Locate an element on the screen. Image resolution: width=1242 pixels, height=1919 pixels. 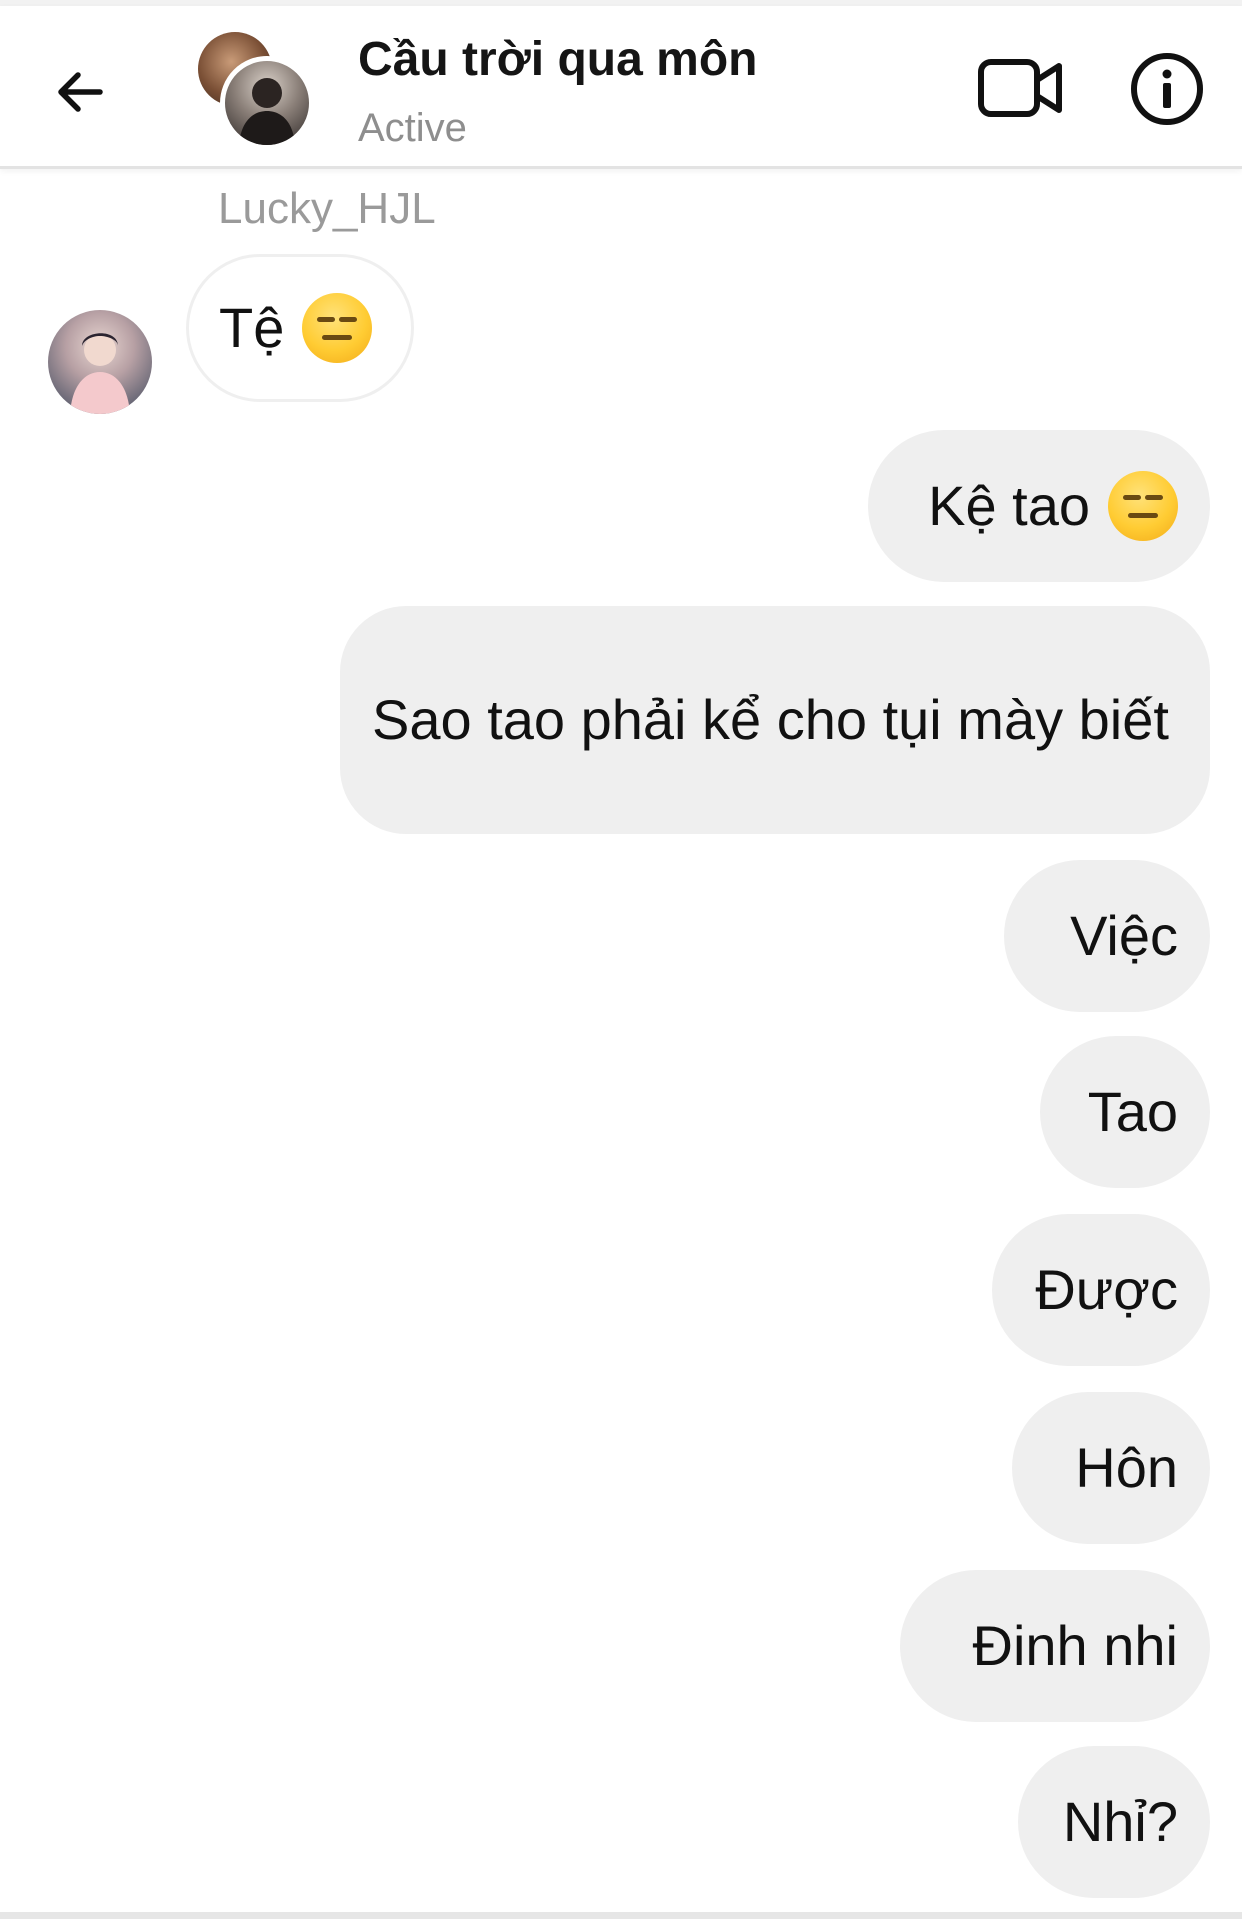
info-icon is located at coordinates (1167, 89).